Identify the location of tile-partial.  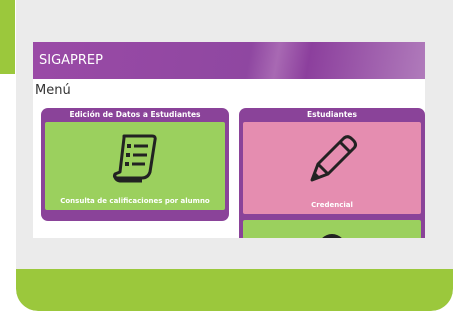
(332, 229).